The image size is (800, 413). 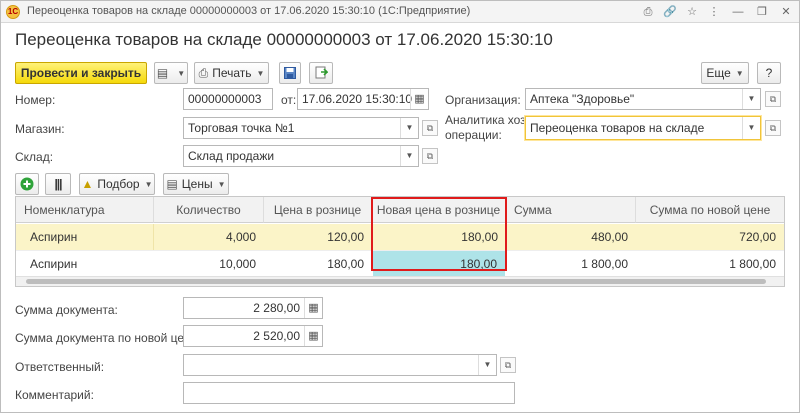 I want to click on minimize-icon: —, so click(x=738, y=12).